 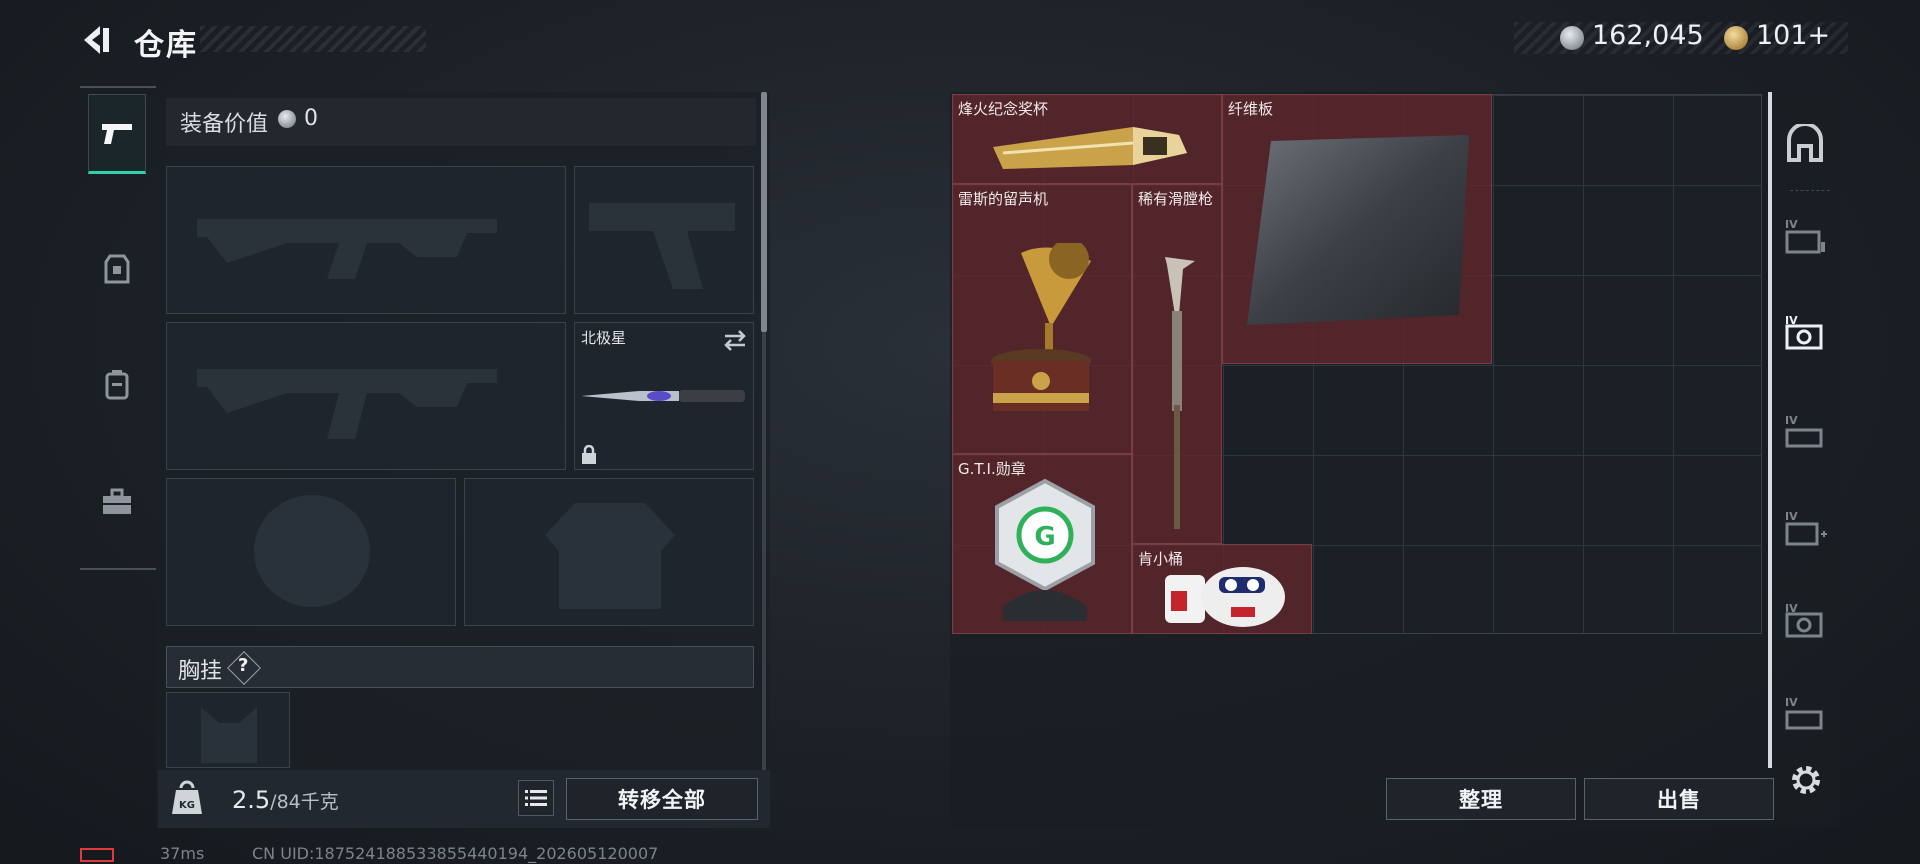 I want to click on knife-icon, so click(x=663, y=396).